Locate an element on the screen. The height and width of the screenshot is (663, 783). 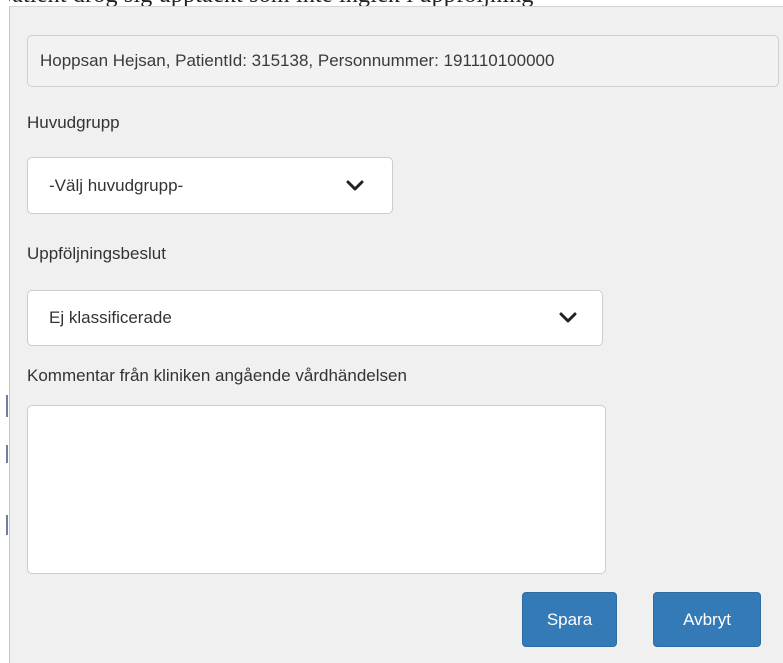
cancel-button: Avbryt is located at coordinates (707, 619).